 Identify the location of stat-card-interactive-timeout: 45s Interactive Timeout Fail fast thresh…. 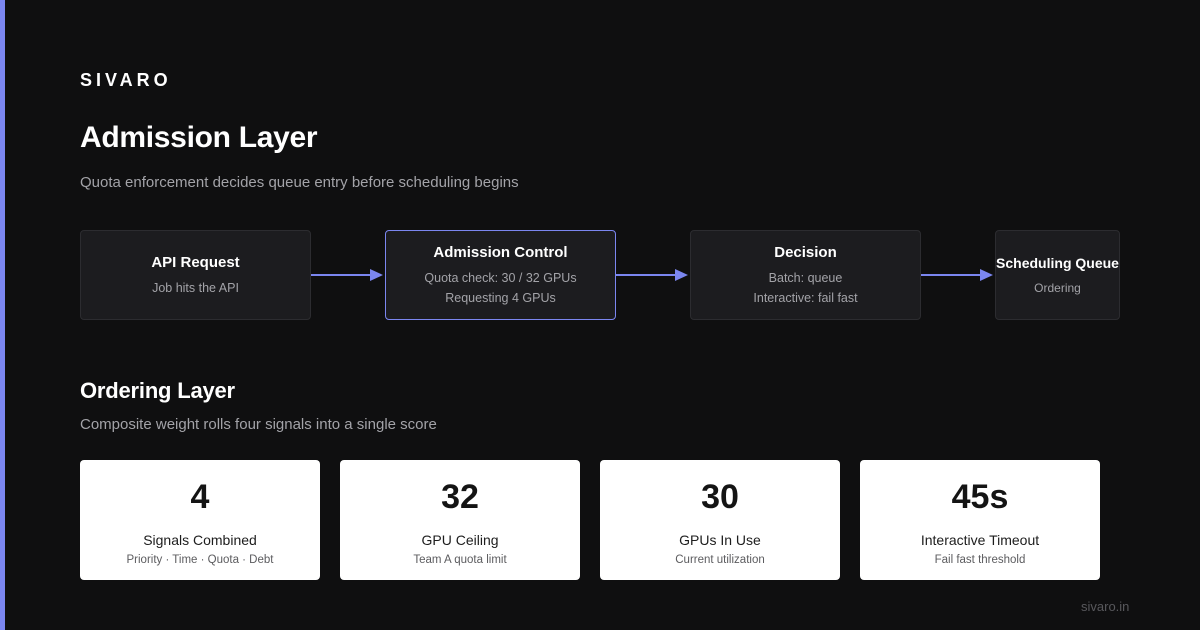
(980, 520).